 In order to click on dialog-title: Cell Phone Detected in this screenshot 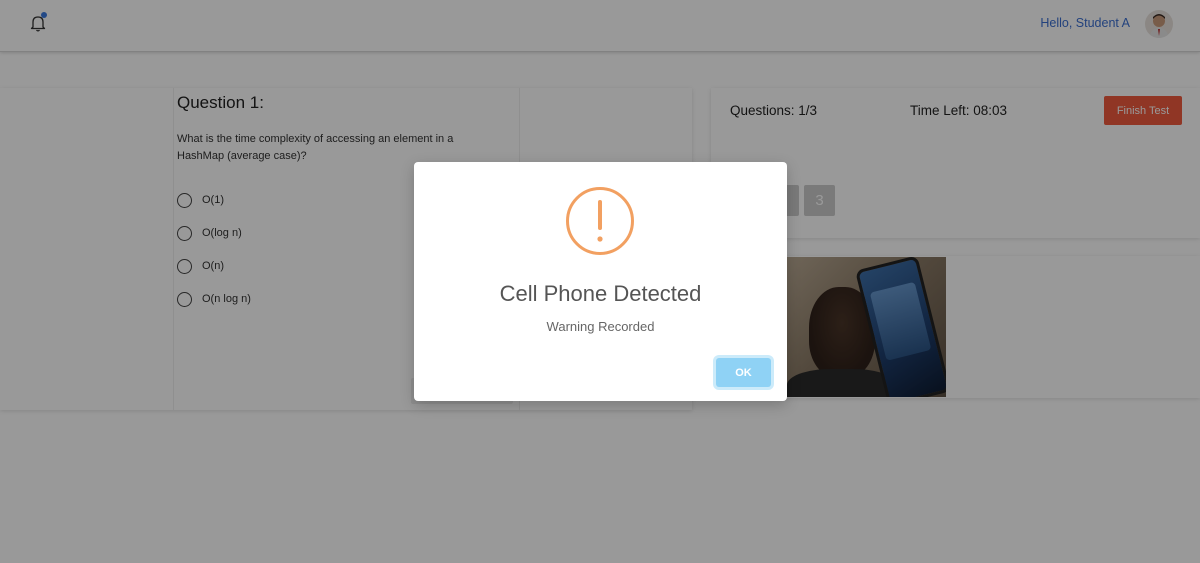, I will do `click(600, 293)`.